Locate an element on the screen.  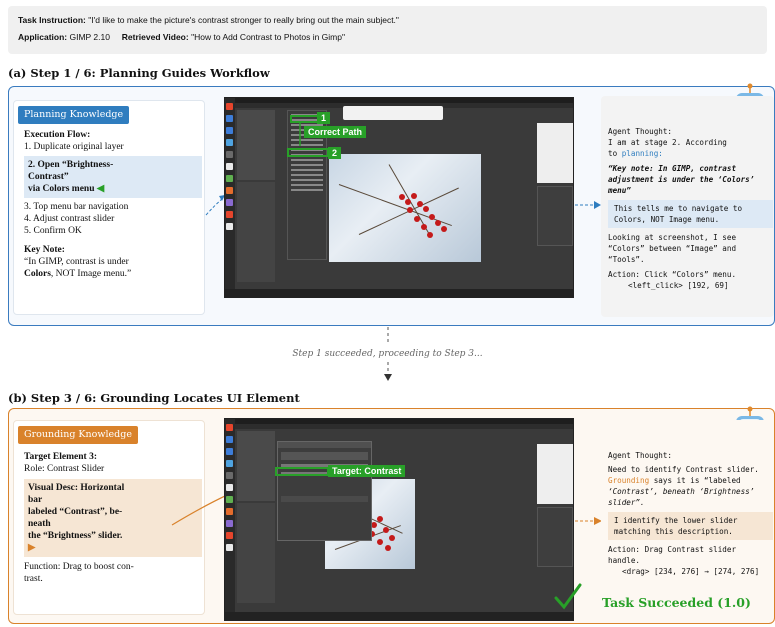
thought-a-action: Action: Click “Colors” menu. is located at coordinates (672, 274).